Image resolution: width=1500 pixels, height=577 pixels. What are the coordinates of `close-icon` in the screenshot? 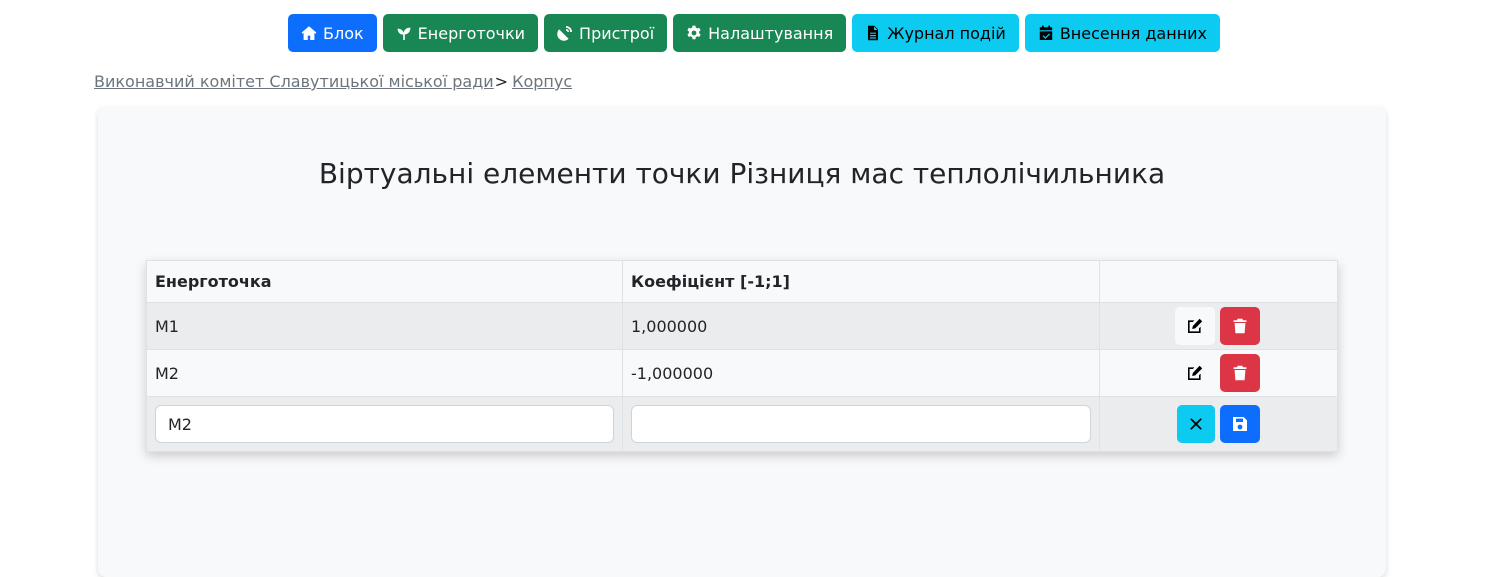 It's located at (1196, 424).